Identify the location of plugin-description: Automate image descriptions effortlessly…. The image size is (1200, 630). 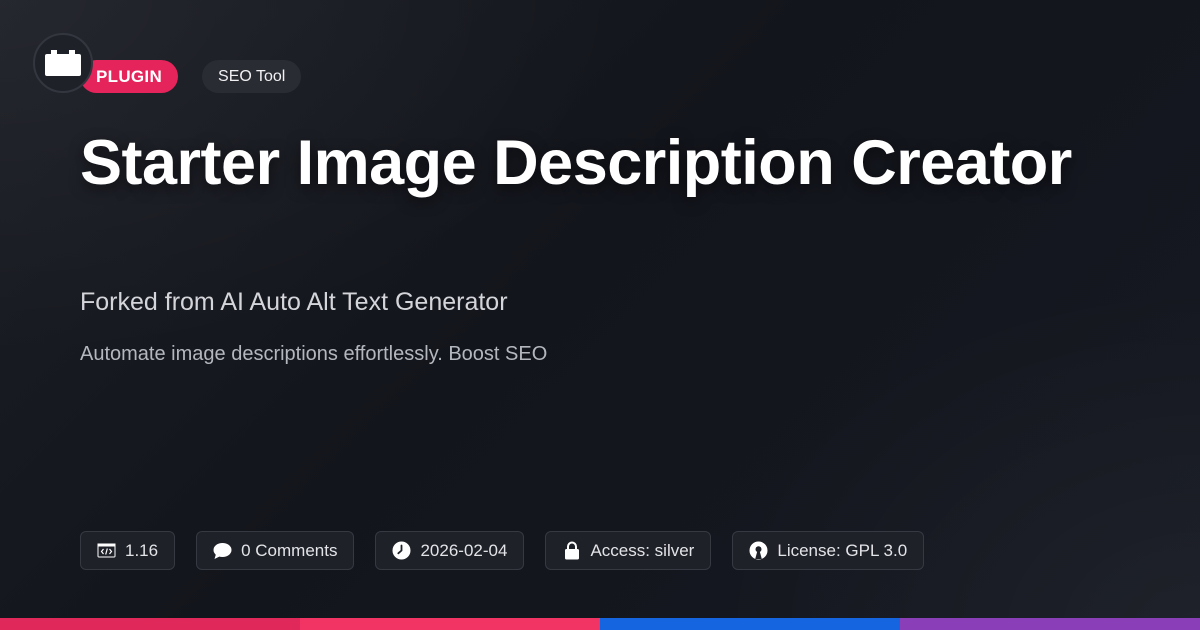
(314, 354).